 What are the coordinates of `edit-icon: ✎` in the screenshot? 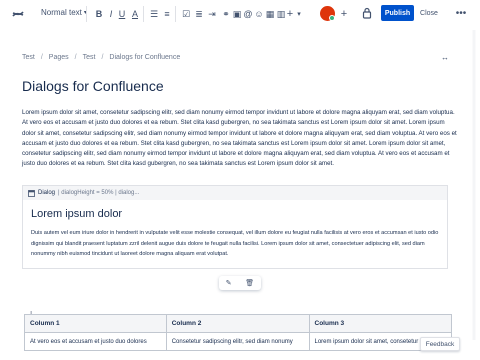 It's located at (229, 283).